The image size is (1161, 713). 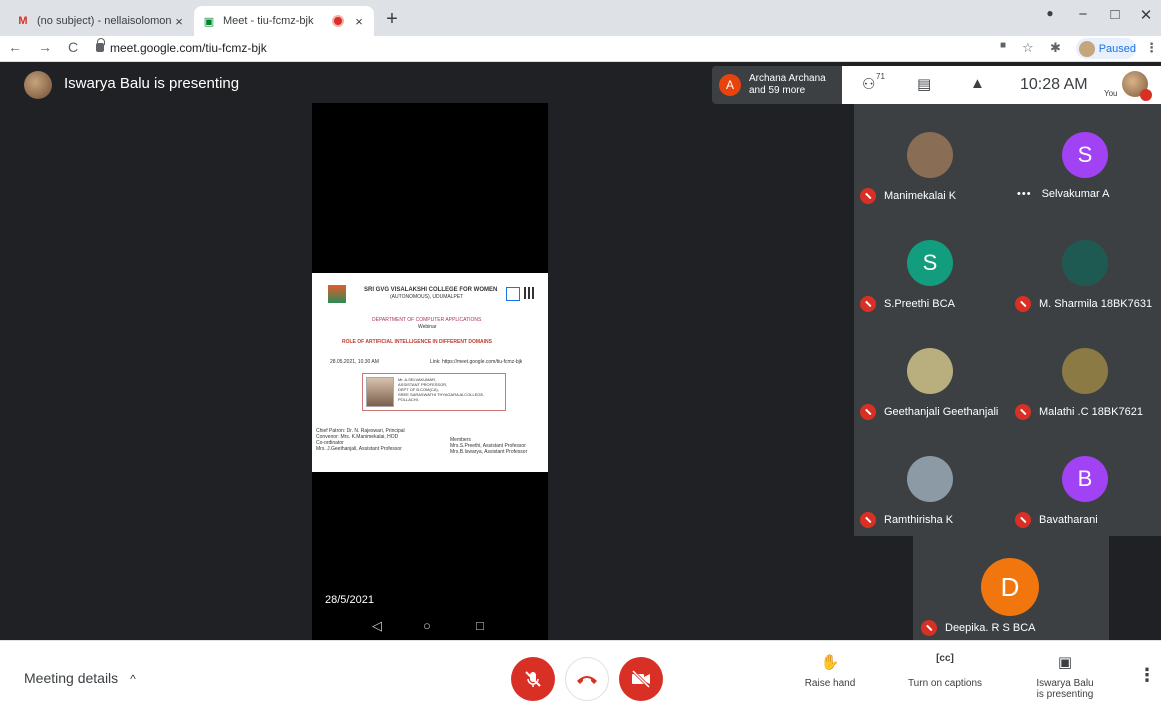 I want to click on participant-tile: Geethanjali Geethanjali, so click(x=930, y=374).